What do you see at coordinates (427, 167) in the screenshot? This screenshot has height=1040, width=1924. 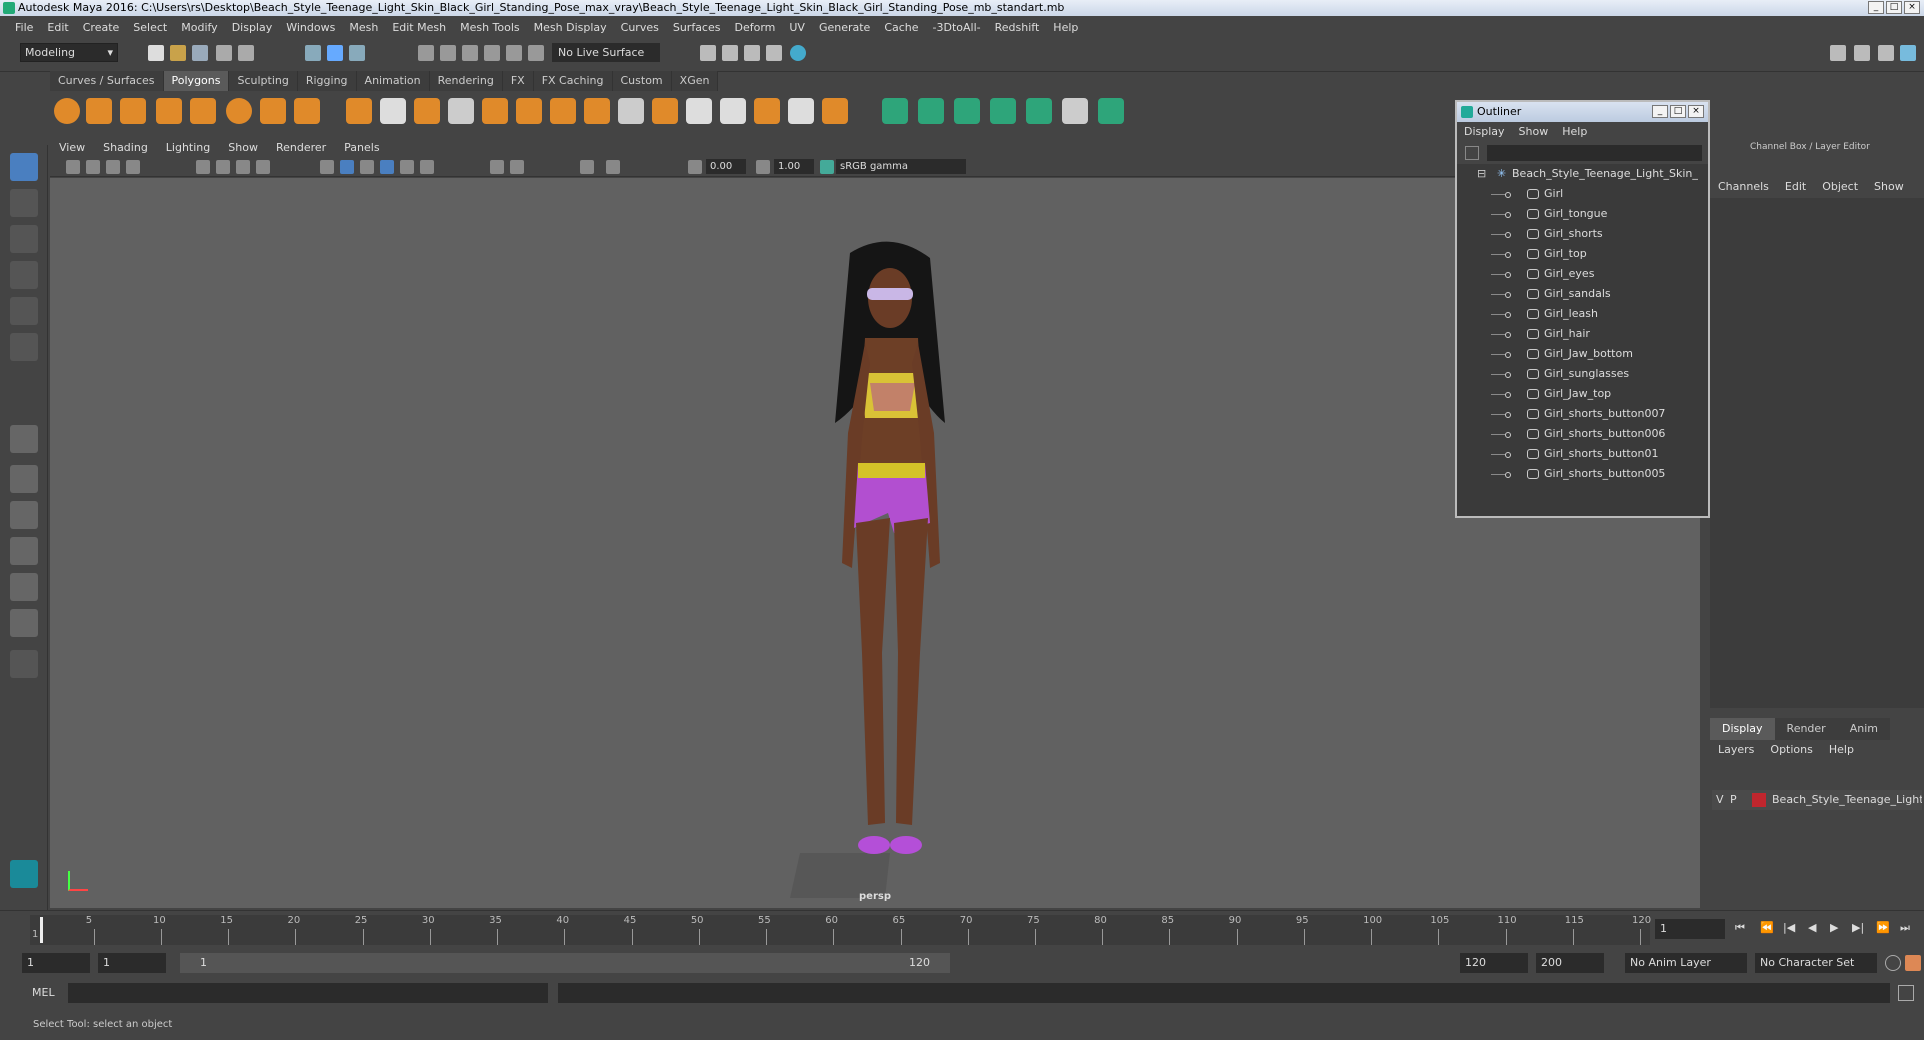 I see `shadows-icon` at bounding box center [427, 167].